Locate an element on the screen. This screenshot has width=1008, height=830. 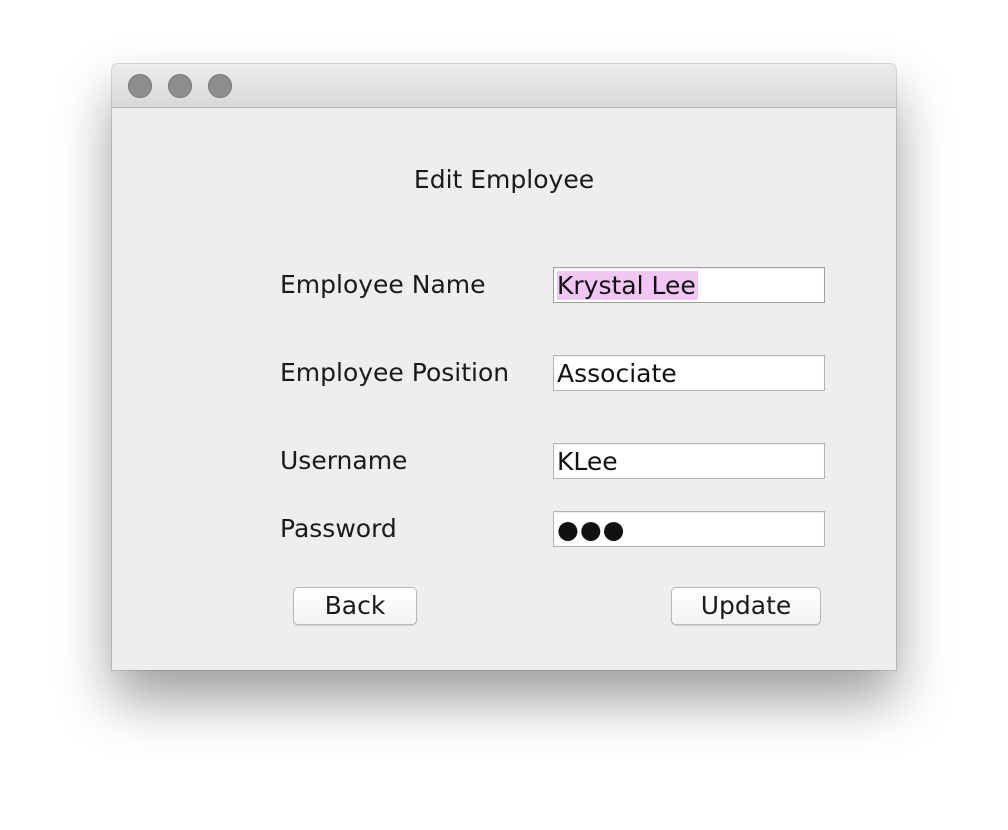
employee-name-label: Employee Name is located at coordinates (383, 284).